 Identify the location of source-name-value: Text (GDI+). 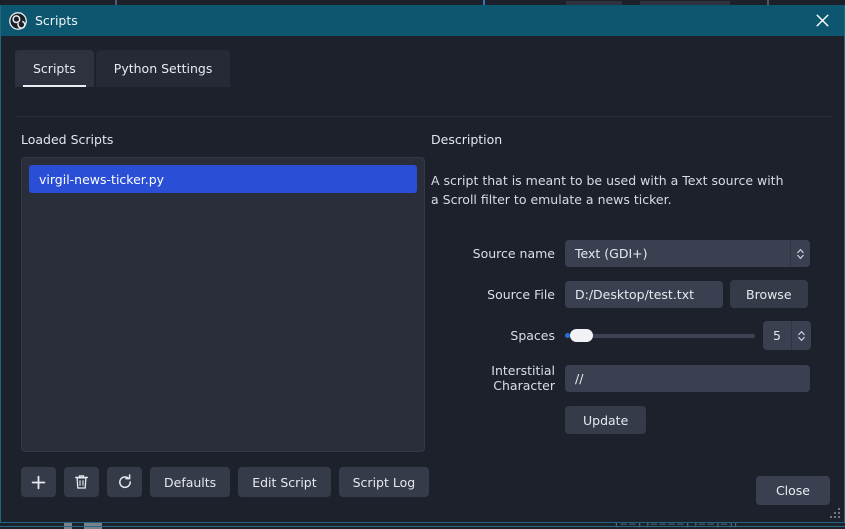
(611, 253).